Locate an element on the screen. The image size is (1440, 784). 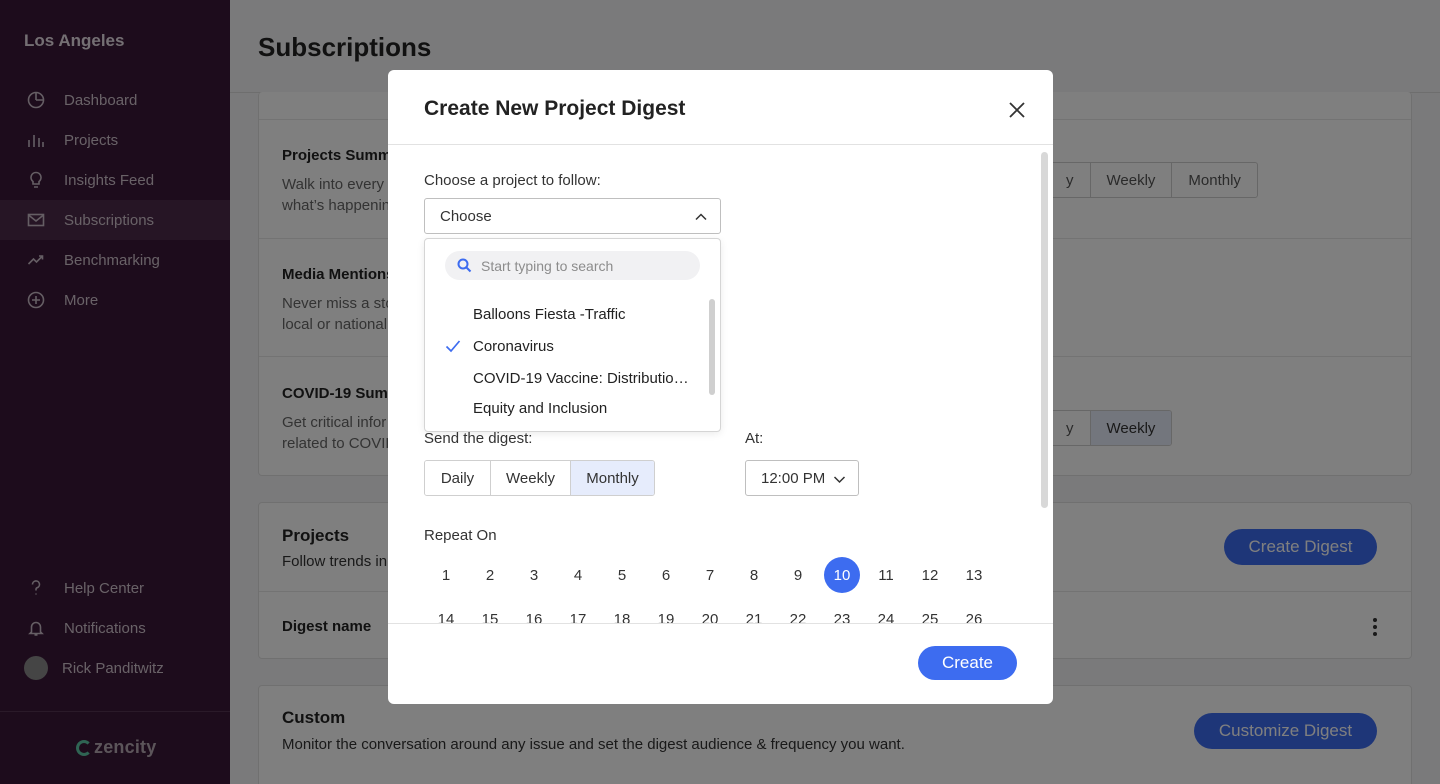
day-option: 17 is located at coordinates (578, 619).